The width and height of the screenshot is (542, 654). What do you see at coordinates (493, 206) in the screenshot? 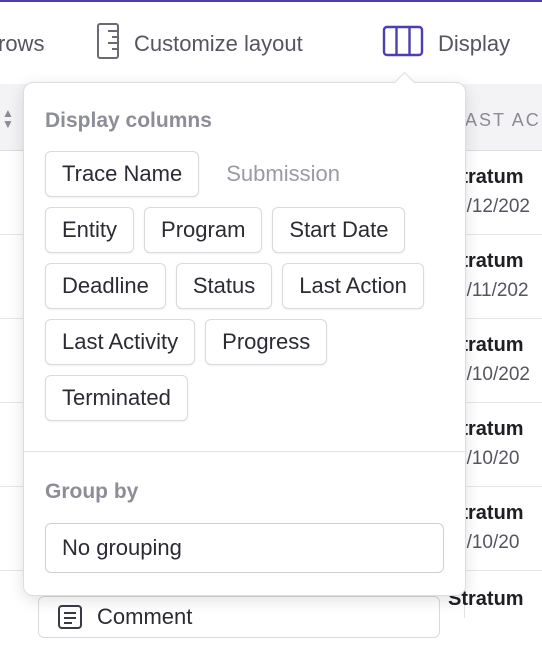
I see `cell-date: 0/12/202` at bounding box center [493, 206].